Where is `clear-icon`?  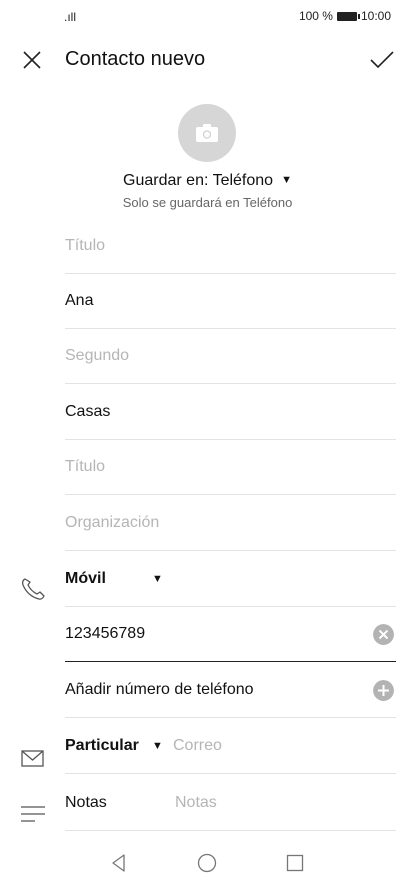 clear-icon is located at coordinates (383, 634).